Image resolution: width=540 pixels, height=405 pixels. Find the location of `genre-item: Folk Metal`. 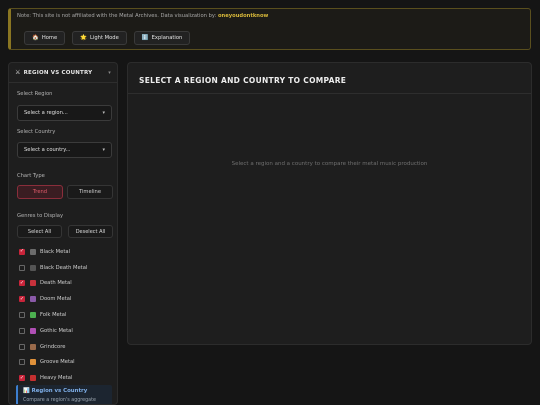

genre-item: Folk Metal is located at coordinates (67, 315).